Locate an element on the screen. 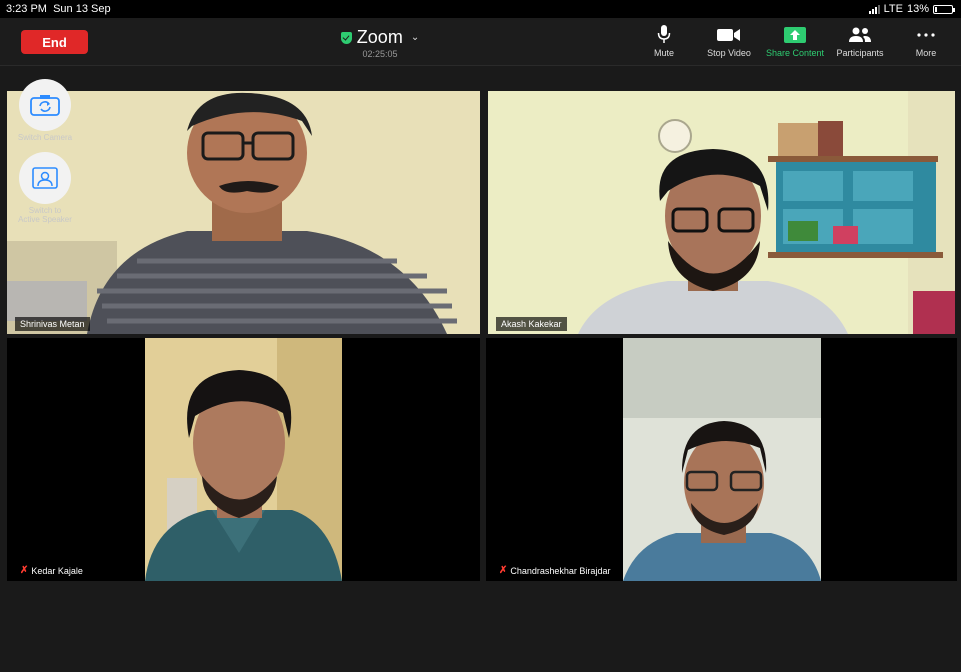 The height and width of the screenshot is (672, 961). switch-speaker-label: Switch to Active Speaker is located at coordinates (45, 215).